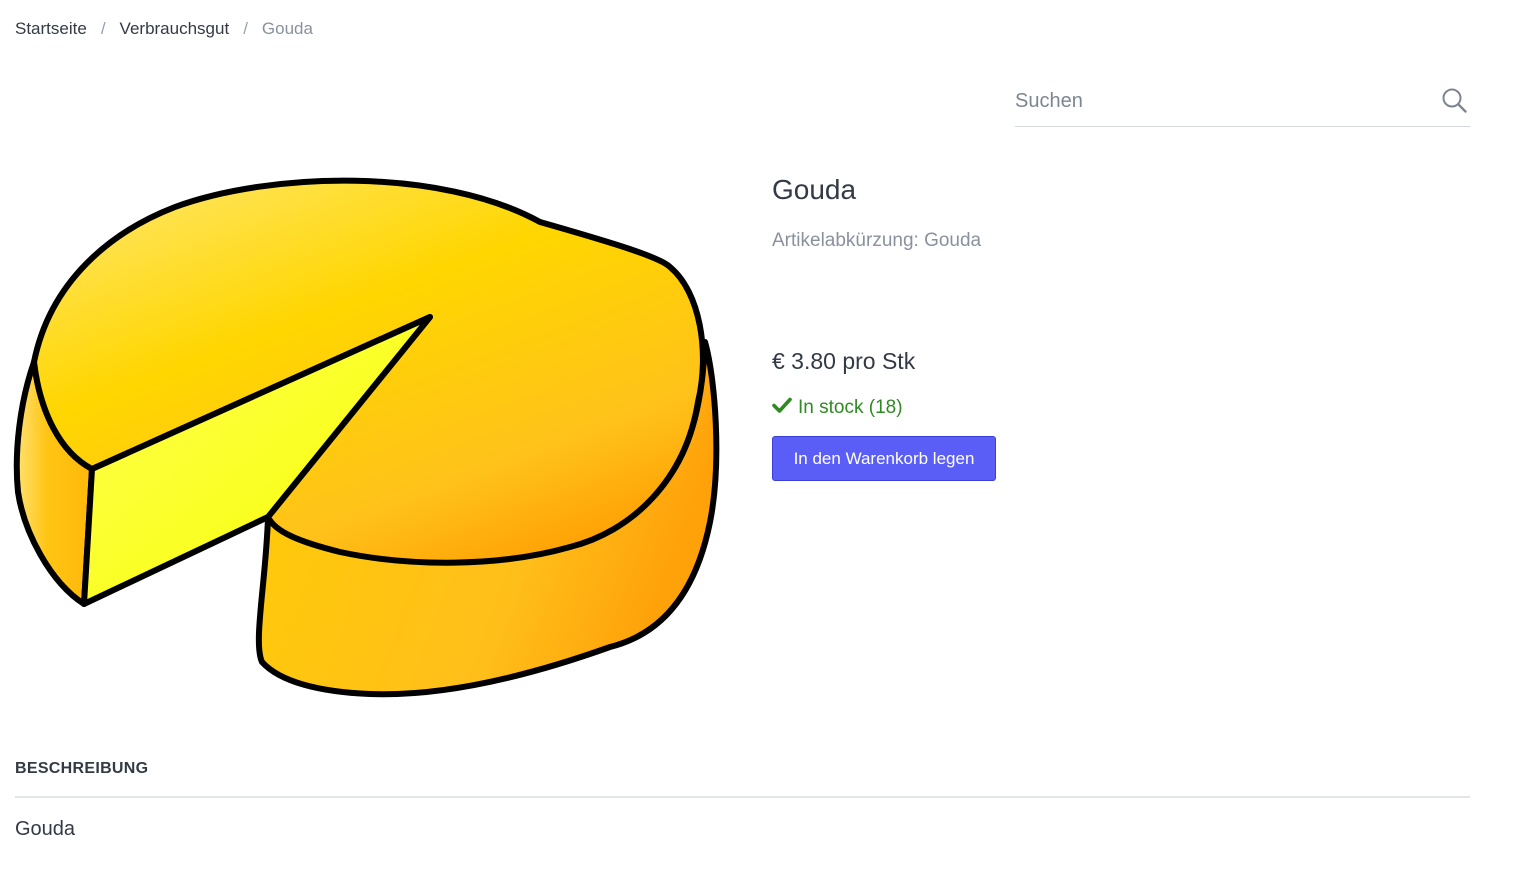 This screenshot has width=1534, height=895. What do you see at coordinates (82, 768) in the screenshot?
I see `description-heading: BESCHREIBUNG` at bounding box center [82, 768].